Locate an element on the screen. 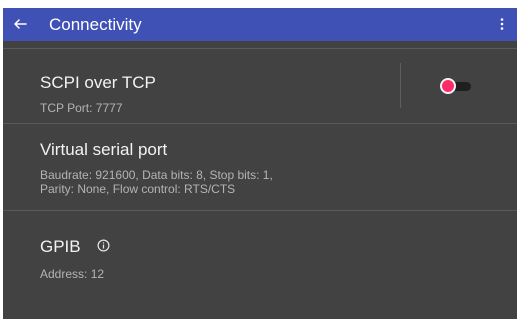 This screenshot has height=329, width=526. app-bar: Connectivity is located at coordinates (260, 24).